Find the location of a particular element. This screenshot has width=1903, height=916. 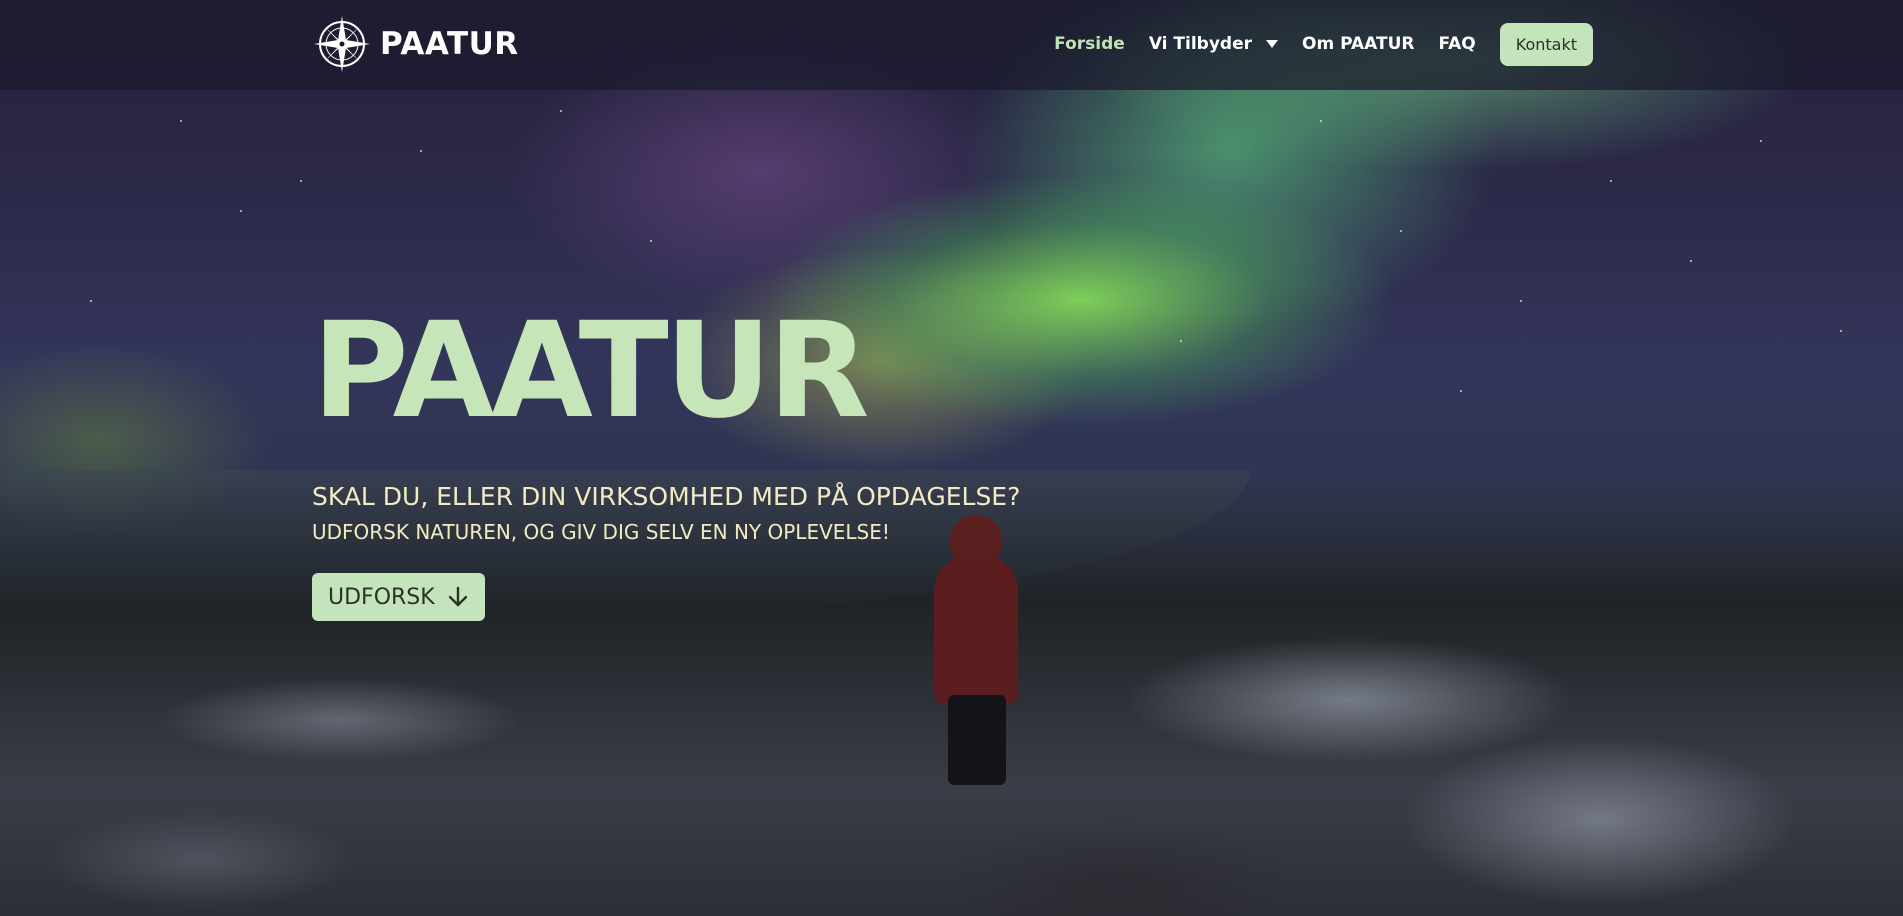

nav-item-faq: FAQ is located at coordinates (1456, 44).